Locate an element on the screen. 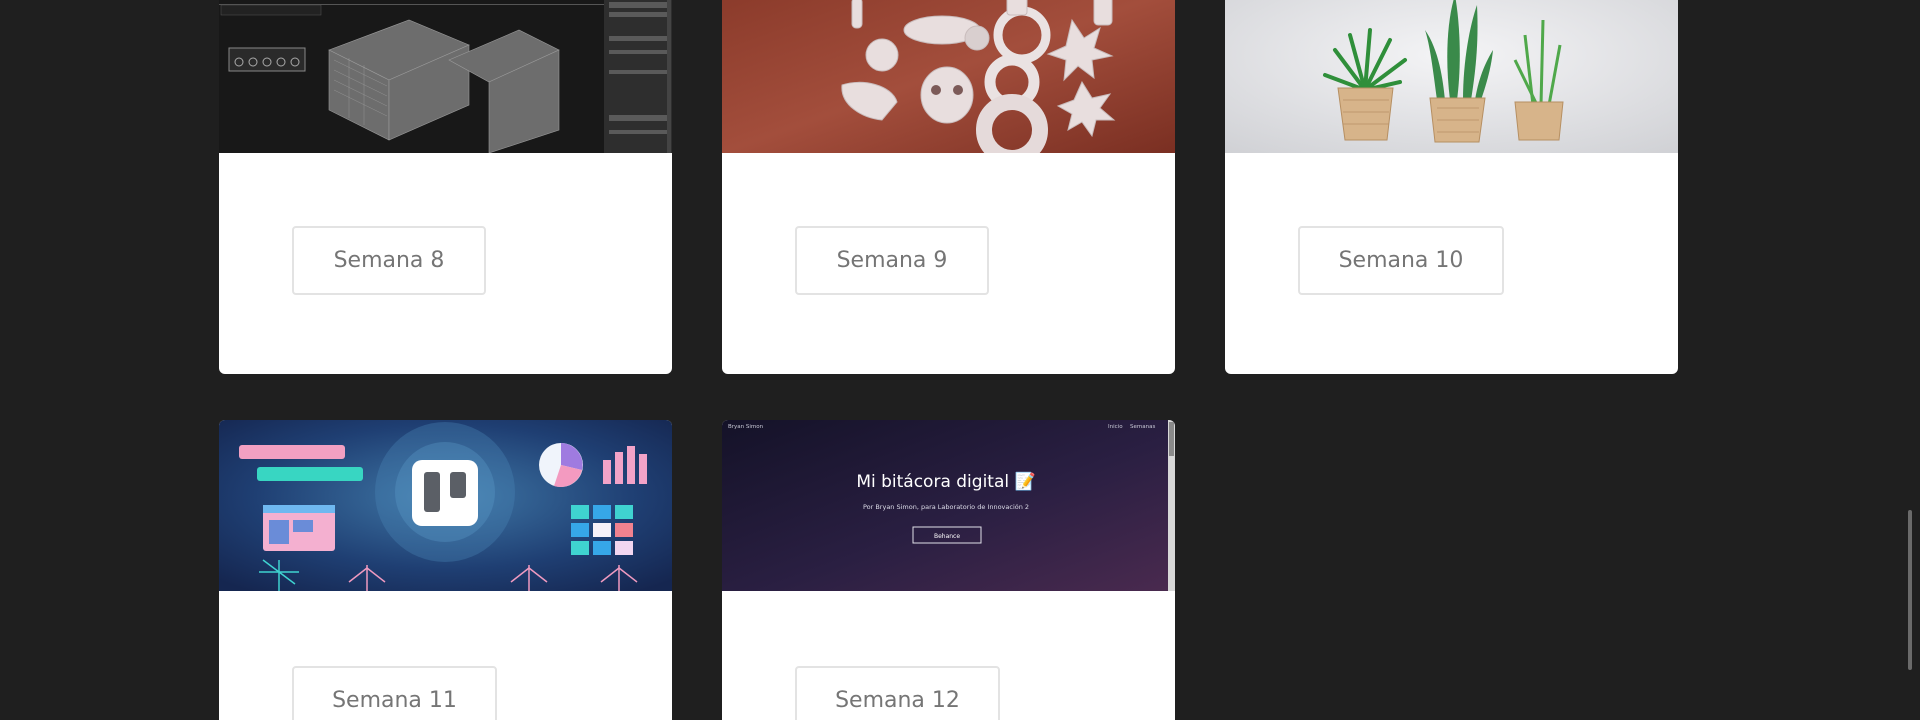 This screenshot has width=1920, height=720. semana-10-button: Semana 10 is located at coordinates (1401, 260).